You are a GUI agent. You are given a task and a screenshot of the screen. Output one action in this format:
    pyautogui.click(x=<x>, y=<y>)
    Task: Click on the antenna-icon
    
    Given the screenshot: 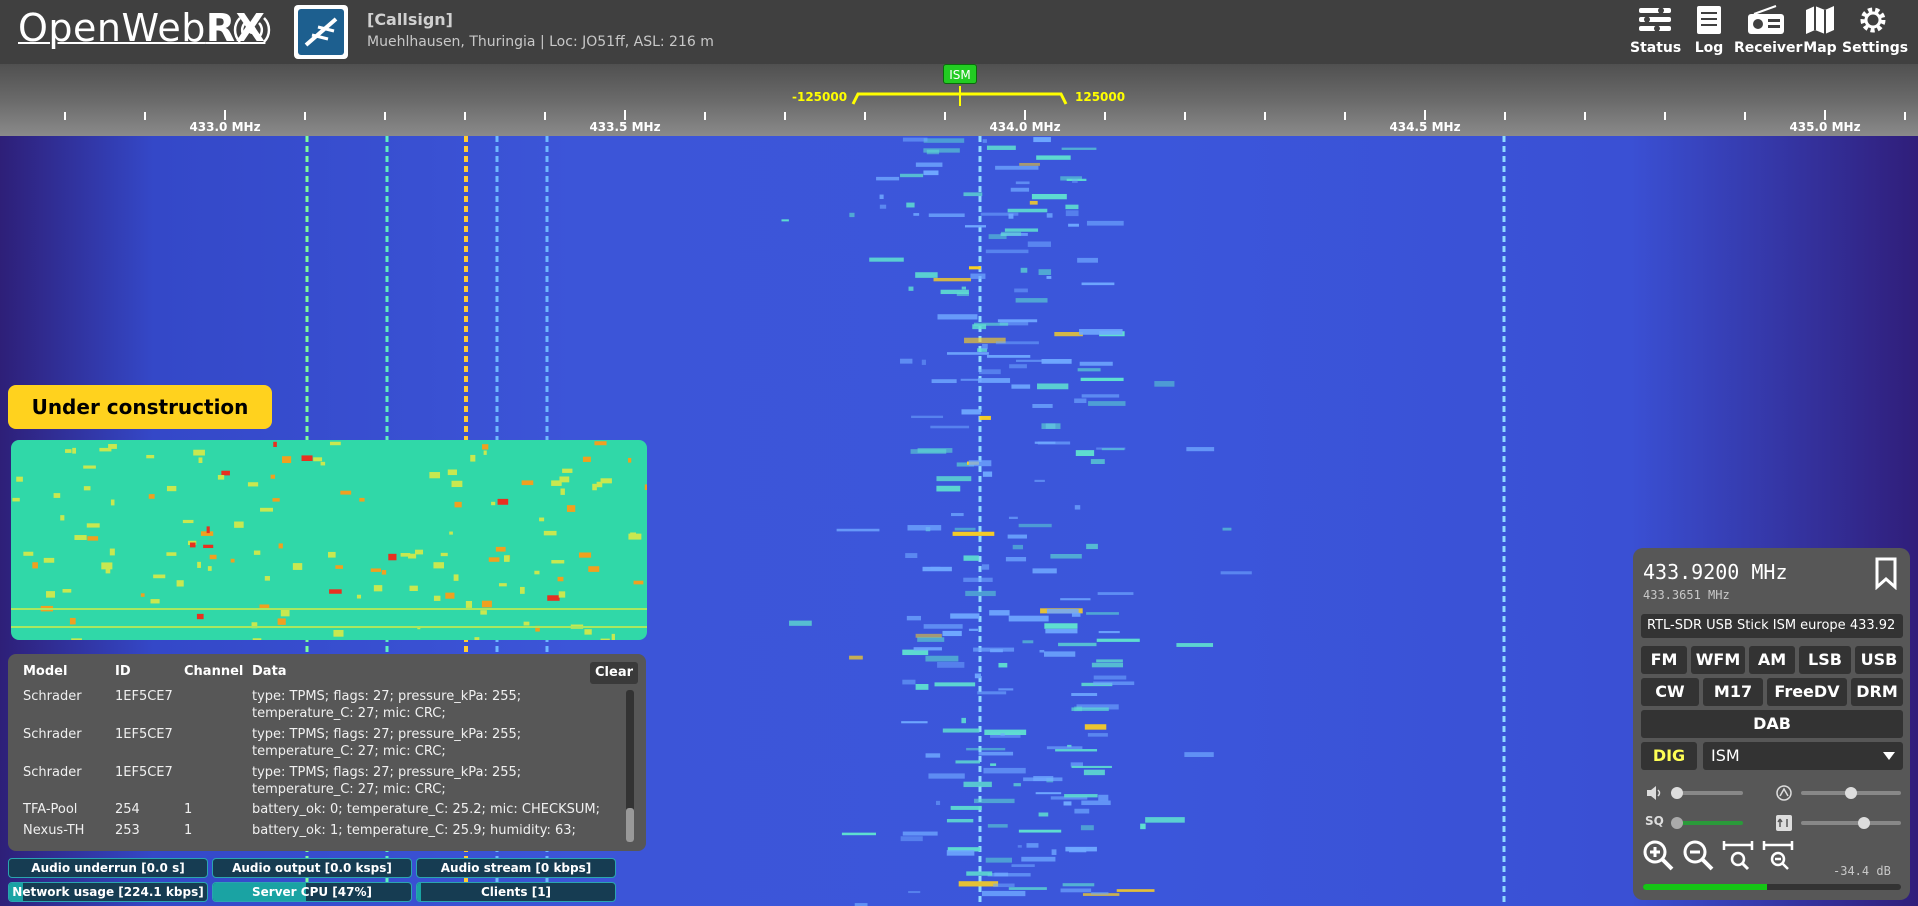 What is the action you would take?
    pyautogui.click(x=321, y=32)
    